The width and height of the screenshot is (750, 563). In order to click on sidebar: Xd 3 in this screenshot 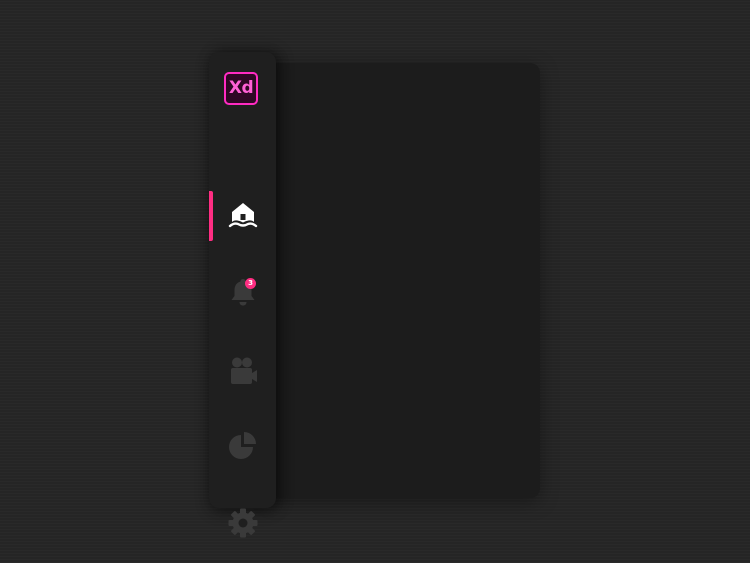, I will do `click(242, 295)`.